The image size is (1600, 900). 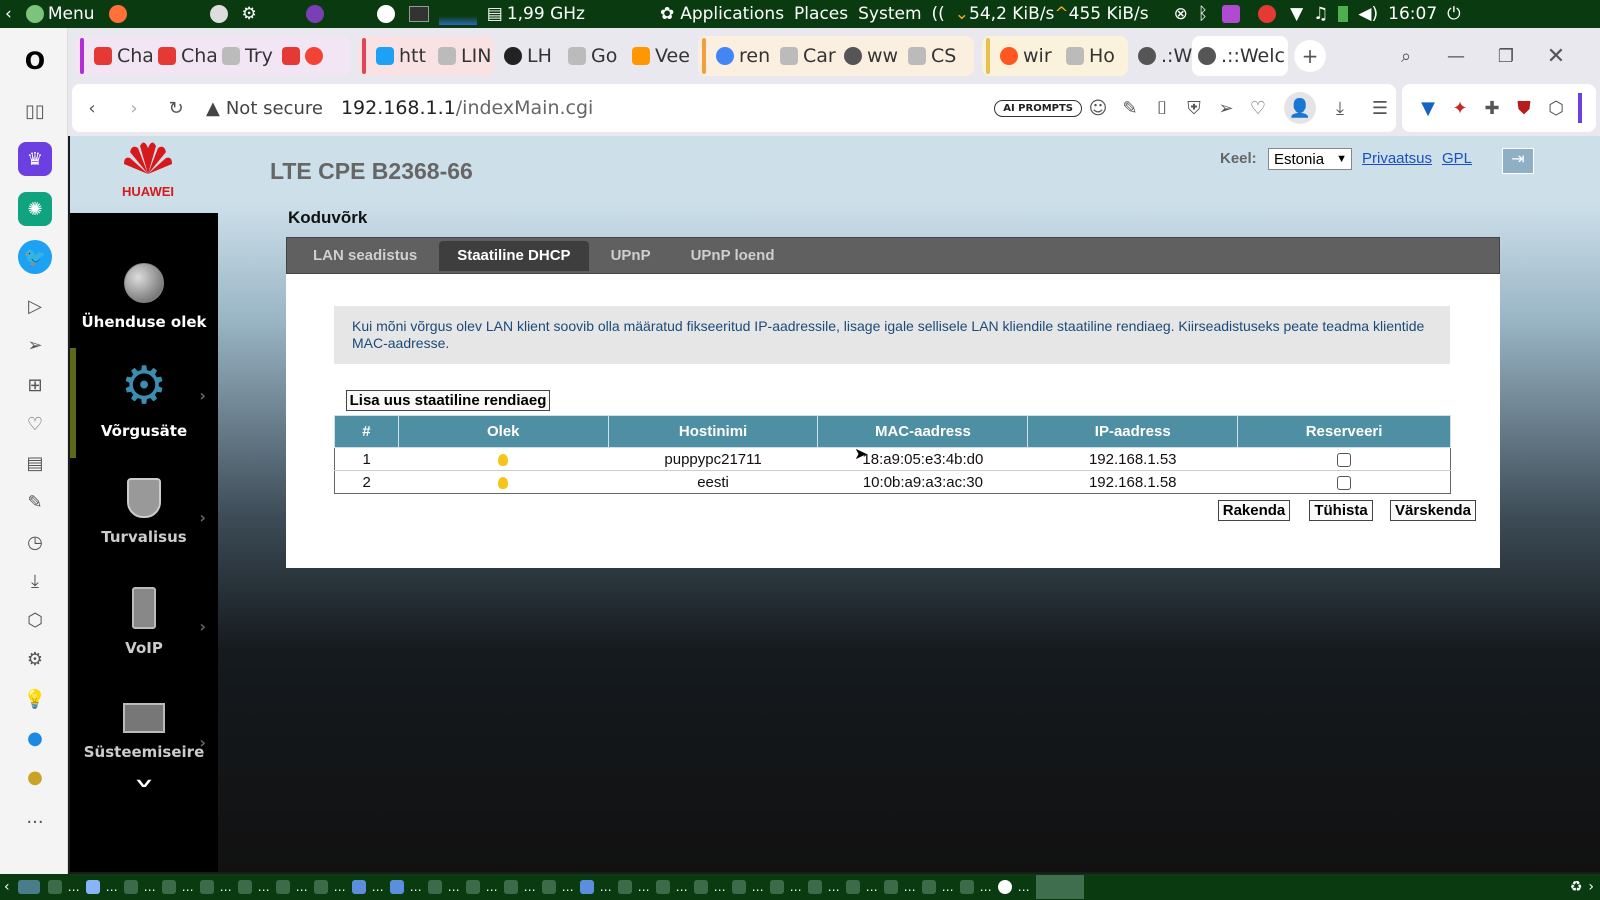 I want to click on taskbar-active-window, so click(x=1059, y=887).